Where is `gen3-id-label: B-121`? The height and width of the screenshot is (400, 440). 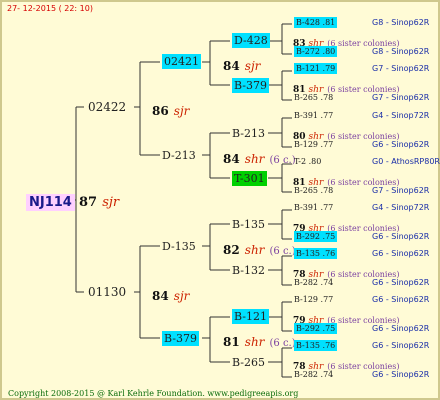 gen3-id-label: B-121 is located at coordinates (250, 316).